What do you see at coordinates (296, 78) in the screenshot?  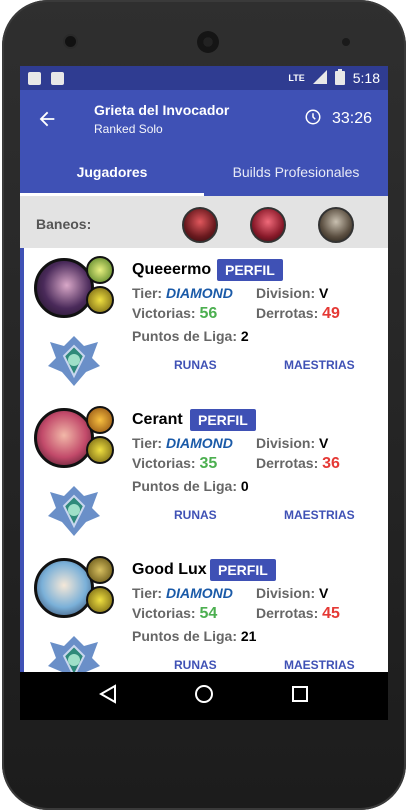 I see `network-label: LTE` at bounding box center [296, 78].